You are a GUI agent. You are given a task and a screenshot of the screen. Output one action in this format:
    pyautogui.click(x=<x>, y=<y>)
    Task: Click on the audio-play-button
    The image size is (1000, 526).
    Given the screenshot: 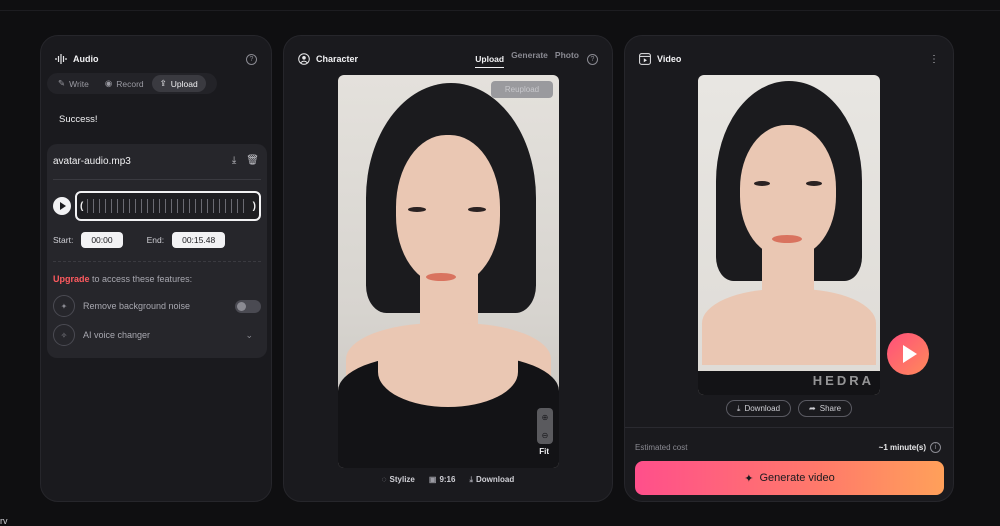 What is the action you would take?
    pyautogui.click(x=62, y=206)
    